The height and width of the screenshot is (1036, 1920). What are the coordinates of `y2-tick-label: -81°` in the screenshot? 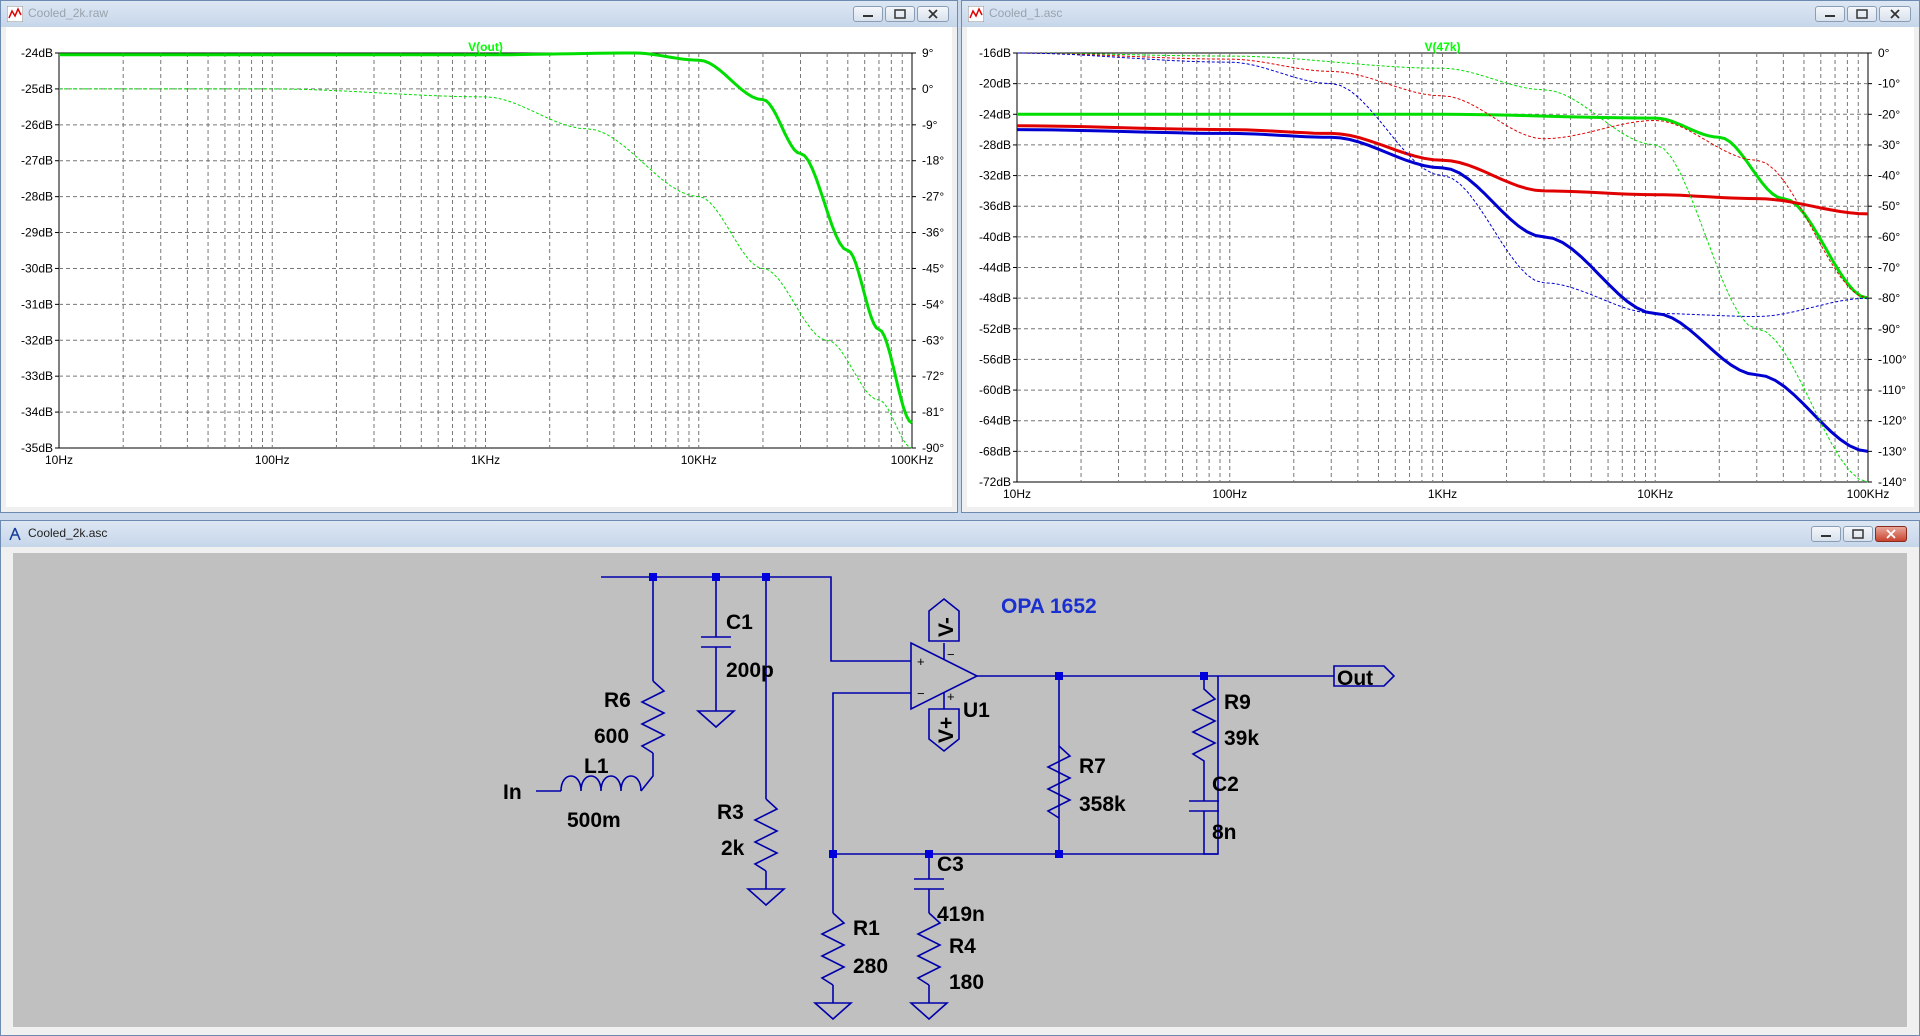 It's located at (933, 412).